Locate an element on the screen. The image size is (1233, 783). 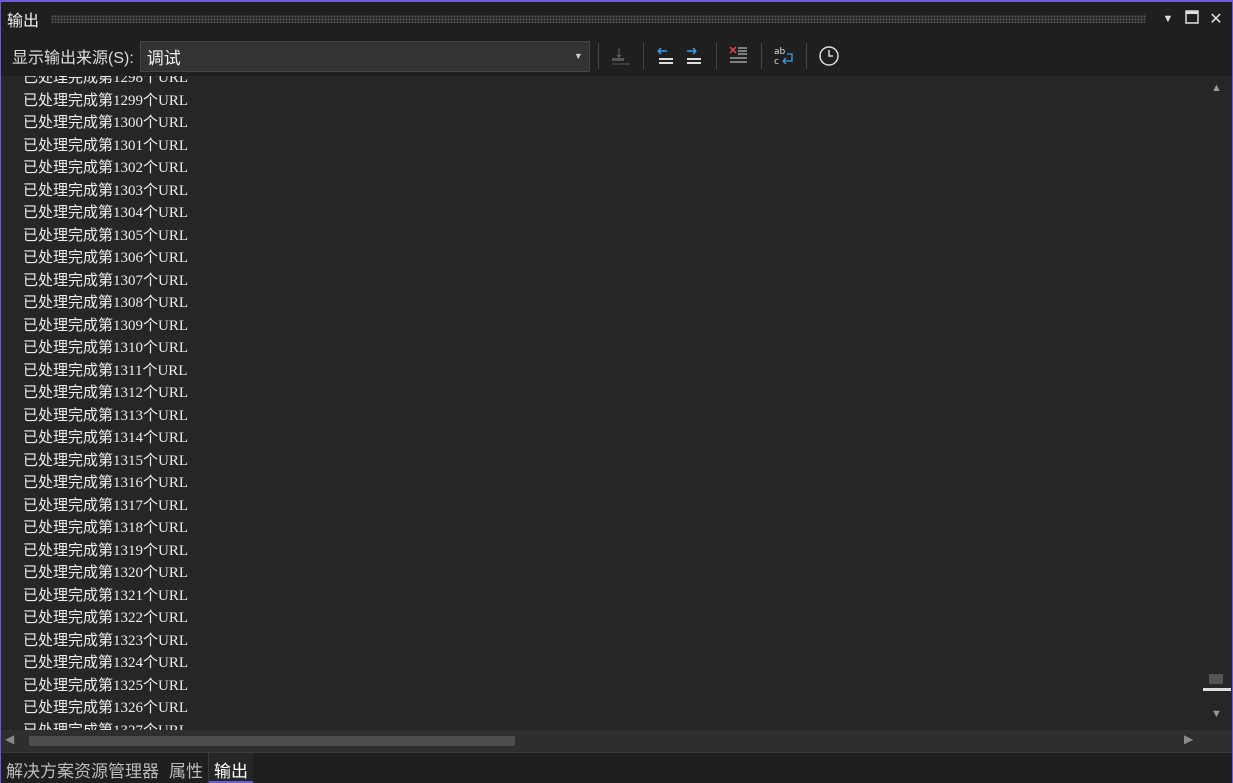
scroll-left-icon: ◀ is located at coordinates (9, 739).